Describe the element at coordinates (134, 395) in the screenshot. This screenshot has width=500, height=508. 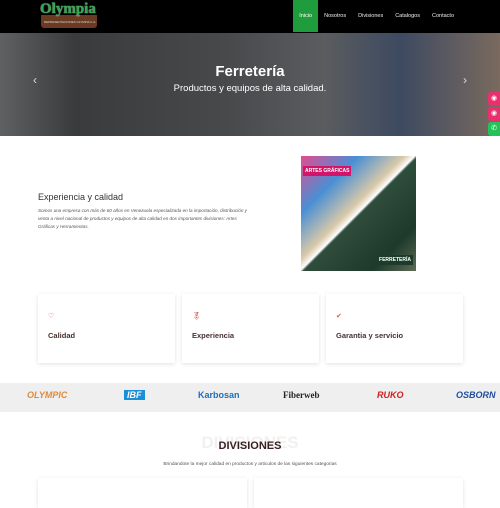
I see `brand-ibf: IBF` at that location.